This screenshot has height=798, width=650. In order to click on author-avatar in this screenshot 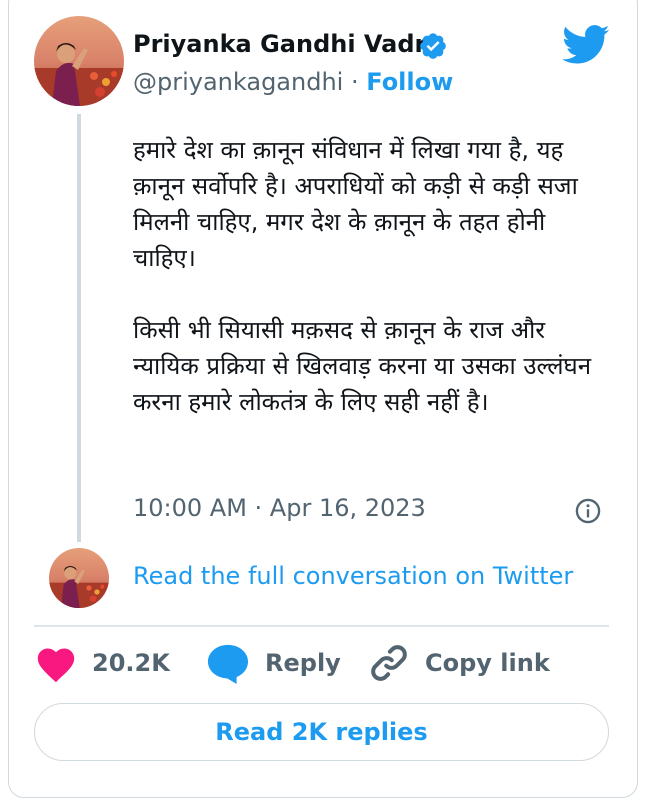, I will do `click(79, 61)`.